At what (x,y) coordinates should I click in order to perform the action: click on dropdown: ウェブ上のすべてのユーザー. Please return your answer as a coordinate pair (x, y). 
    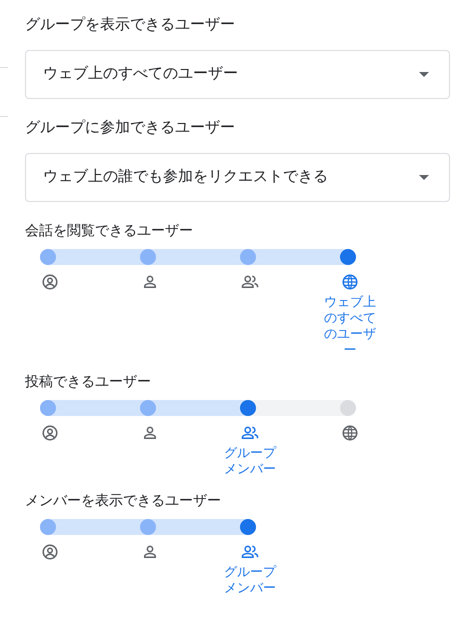
    Looking at the image, I should click on (237, 74).